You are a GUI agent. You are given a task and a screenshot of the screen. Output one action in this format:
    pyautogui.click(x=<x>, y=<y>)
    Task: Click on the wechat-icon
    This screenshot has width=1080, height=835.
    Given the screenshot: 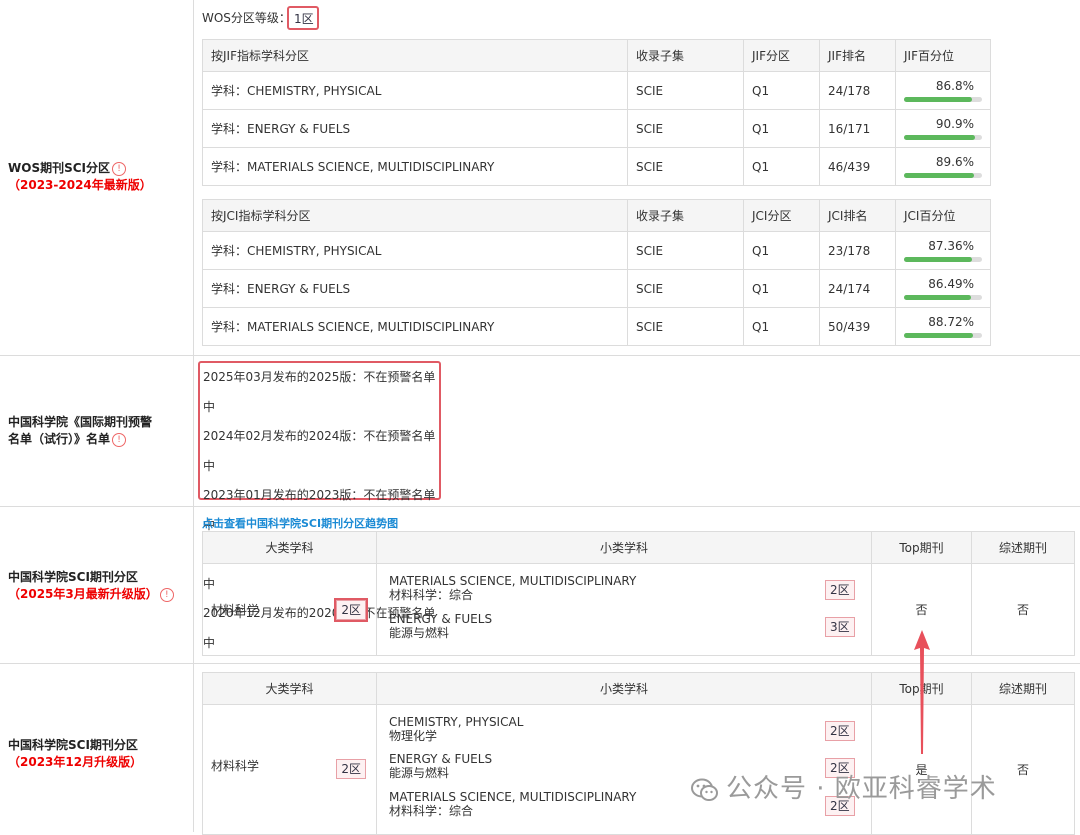 What is the action you would take?
    pyautogui.click(x=704, y=789)
    